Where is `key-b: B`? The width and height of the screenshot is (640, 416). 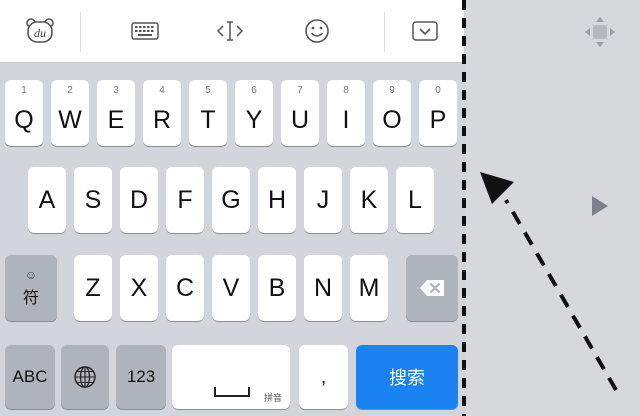 key-b: B is located at coordinates (277, 288).